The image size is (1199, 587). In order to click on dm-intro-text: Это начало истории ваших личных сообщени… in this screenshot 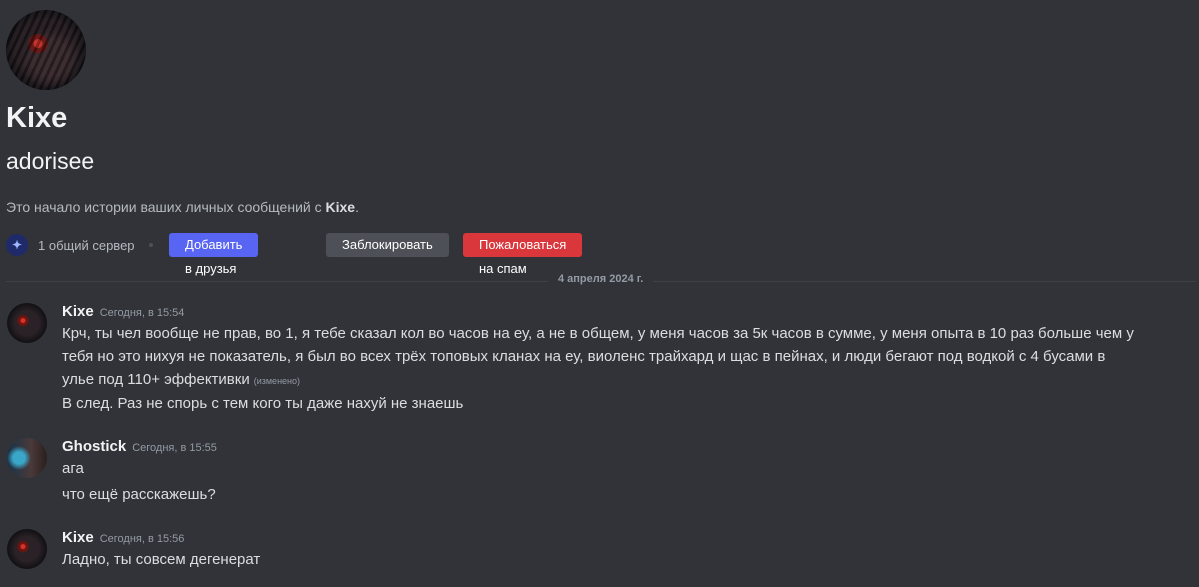, I will do `click(182, 207)`.